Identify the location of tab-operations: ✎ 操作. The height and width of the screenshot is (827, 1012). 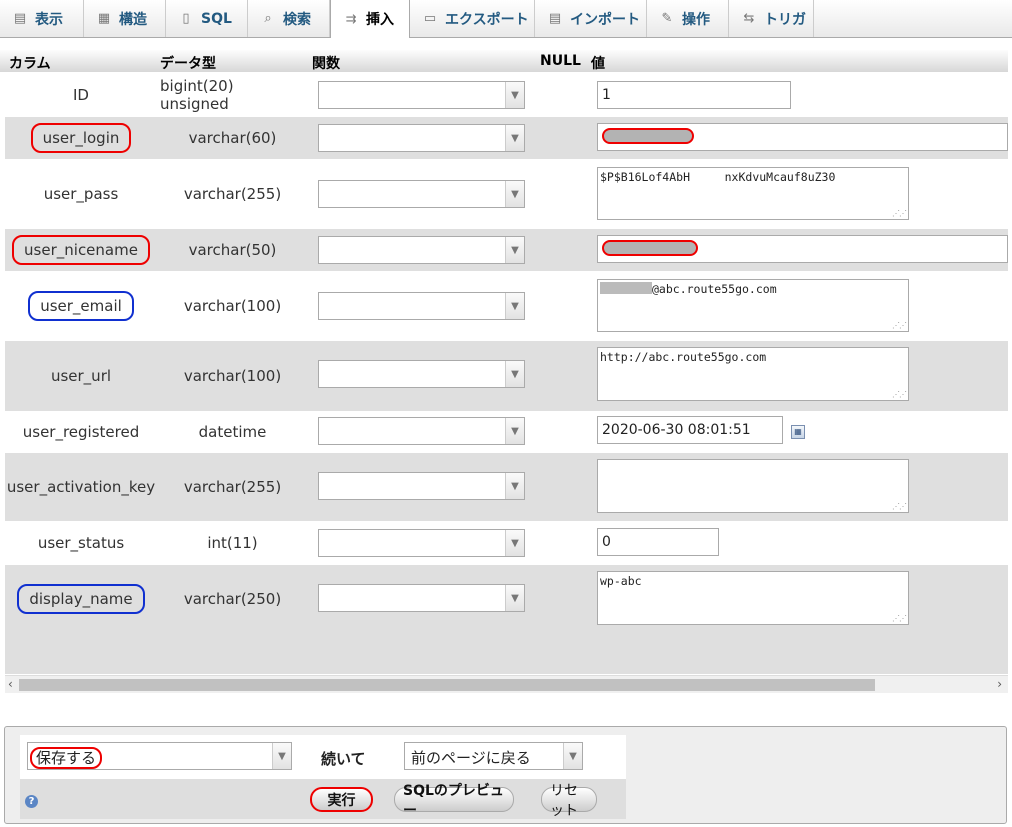
(688, 18).